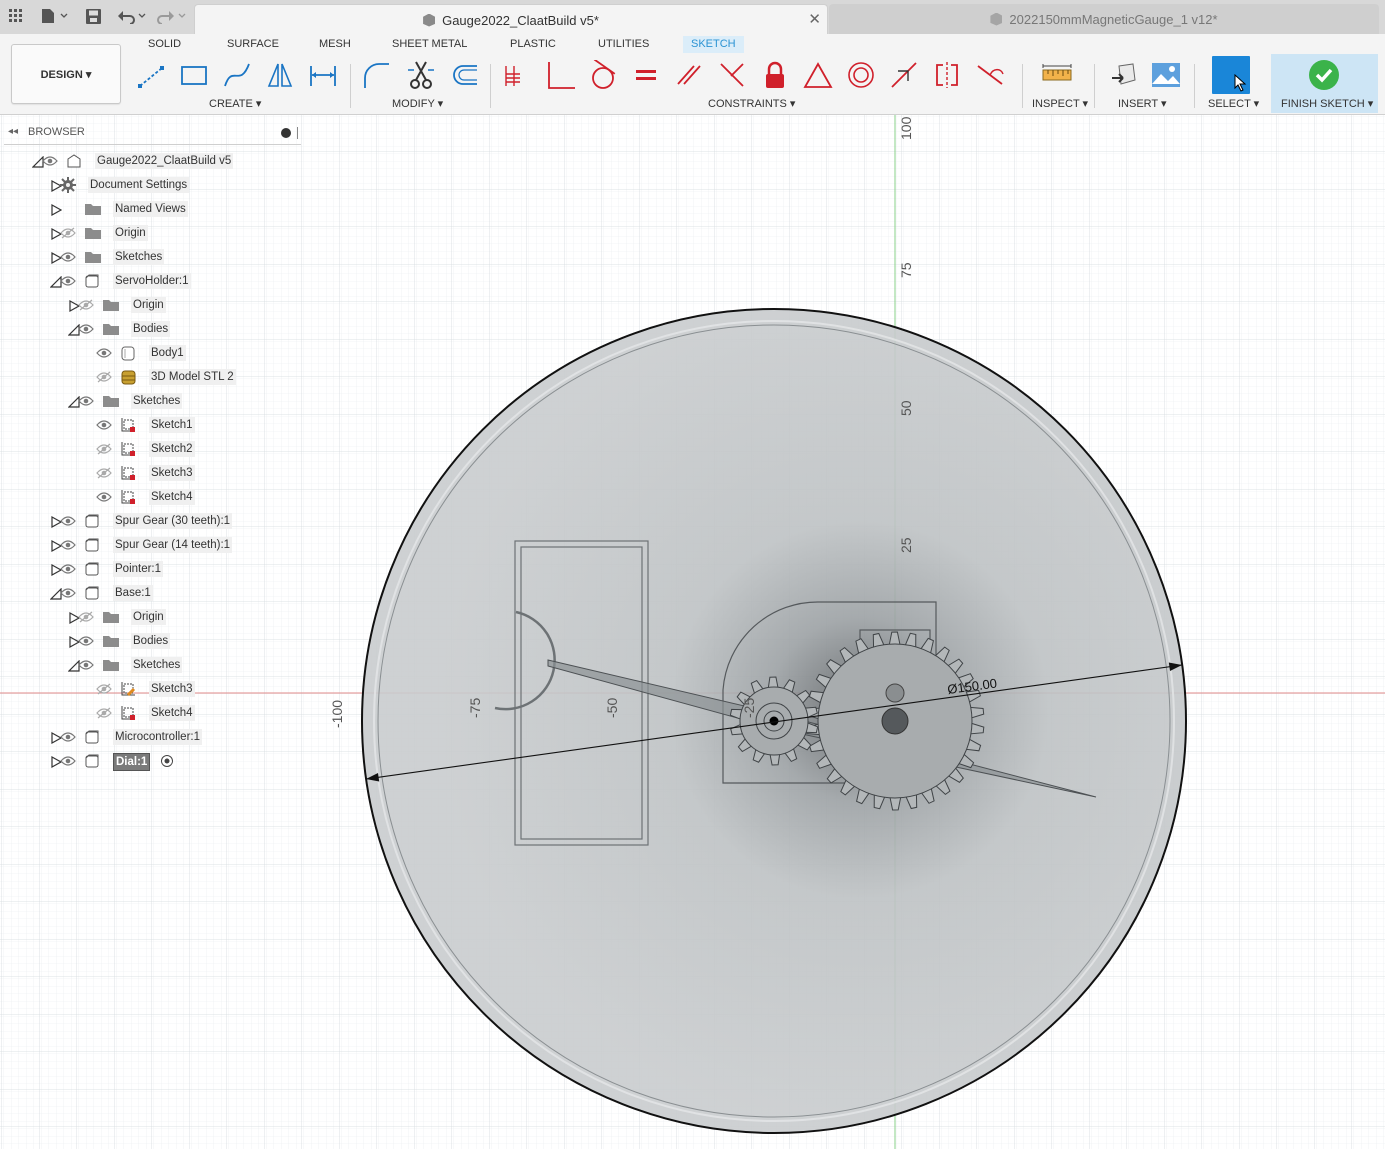 This screenshot has height=1149, width=1385. What do you see at coordinates (235, 103) in the screenshot?
I see `create-group-label: CREATE ▾` at bounding box center [235, 103].